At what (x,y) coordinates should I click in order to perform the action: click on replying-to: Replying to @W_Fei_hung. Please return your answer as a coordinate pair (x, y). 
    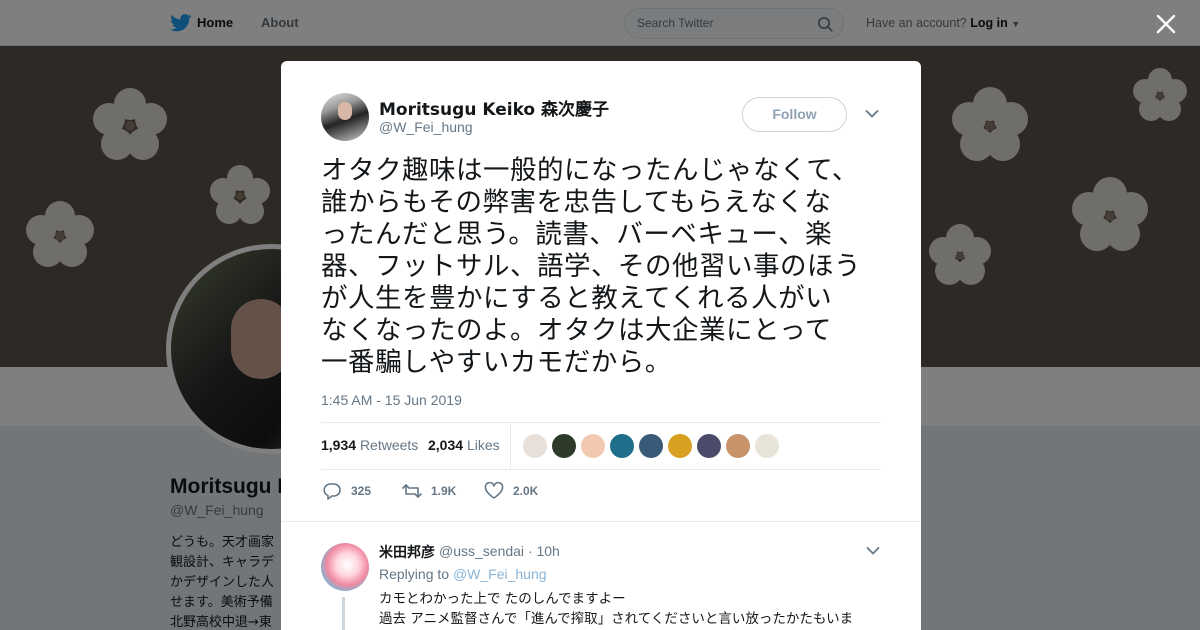
    Looking at the image, I should click on (463, 574).